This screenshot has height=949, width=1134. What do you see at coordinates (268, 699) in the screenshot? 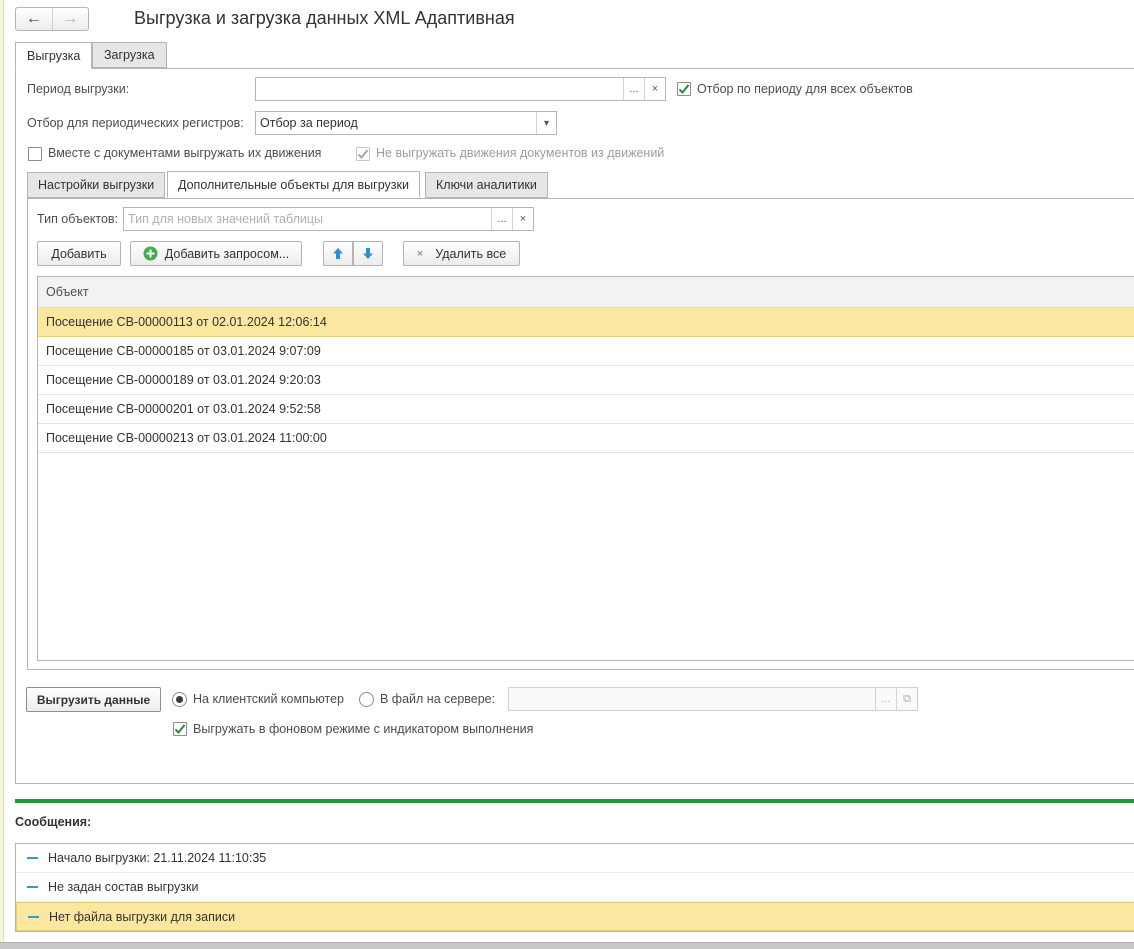
I see `destination-client-label: На клиентский компьютер` at bounding box center [268, 699].